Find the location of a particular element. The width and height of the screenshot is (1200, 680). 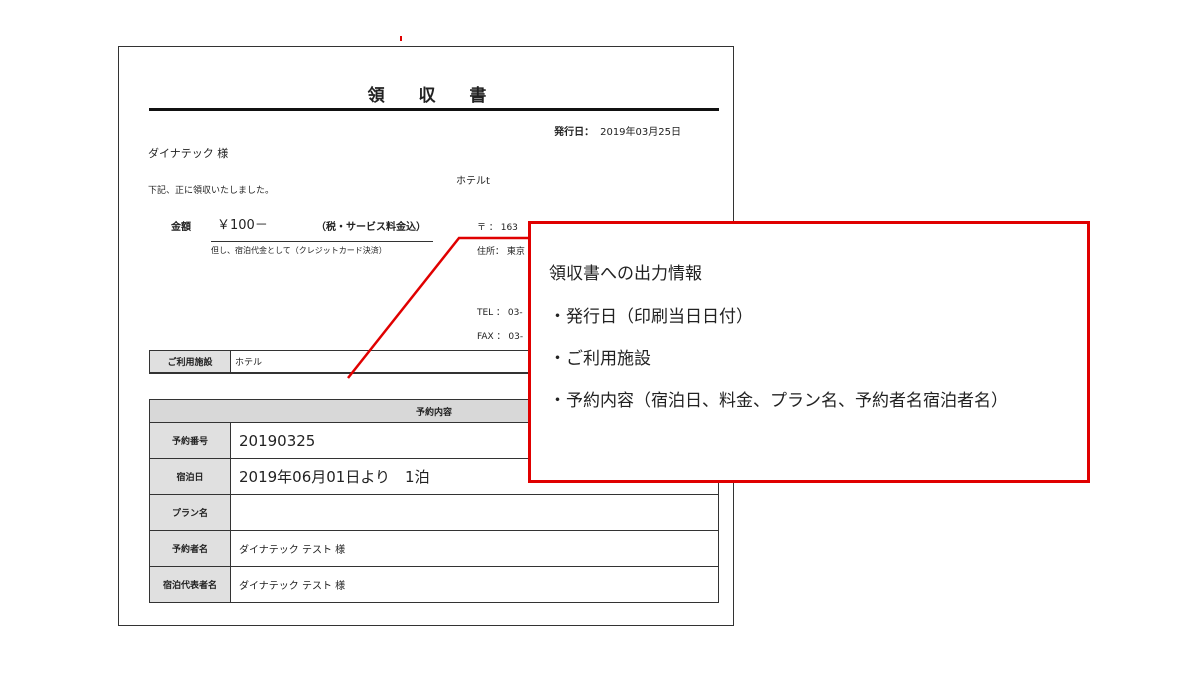

callout-item: ・ご利用施設 is located at coordinates (600, 359).